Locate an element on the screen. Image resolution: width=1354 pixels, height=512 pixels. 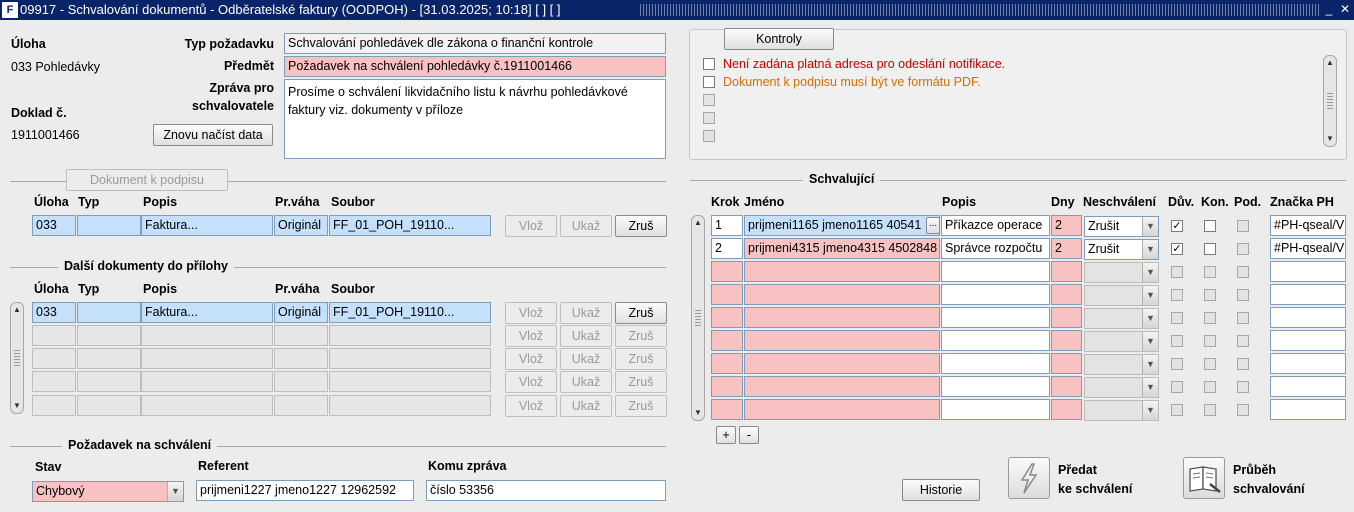
document-to-sign-button: Dokument k podpisu is located at coordinates (147, 180).